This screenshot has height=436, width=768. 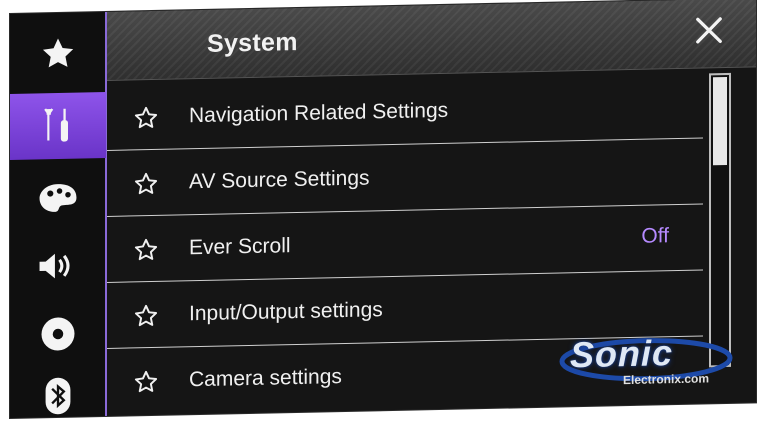 I want to click on list-item-camera-settings: Camera settings, so click(x=405, y=375).